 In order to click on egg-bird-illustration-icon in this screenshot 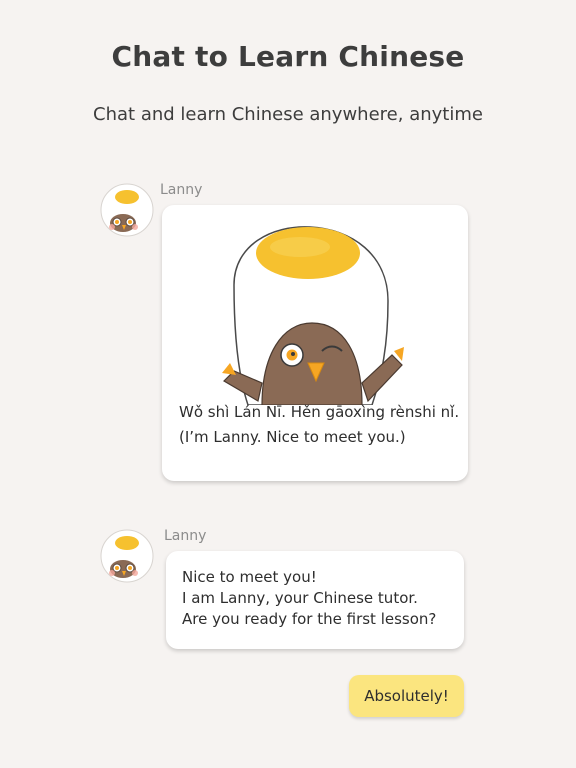, I will do `click(313, 315)`.